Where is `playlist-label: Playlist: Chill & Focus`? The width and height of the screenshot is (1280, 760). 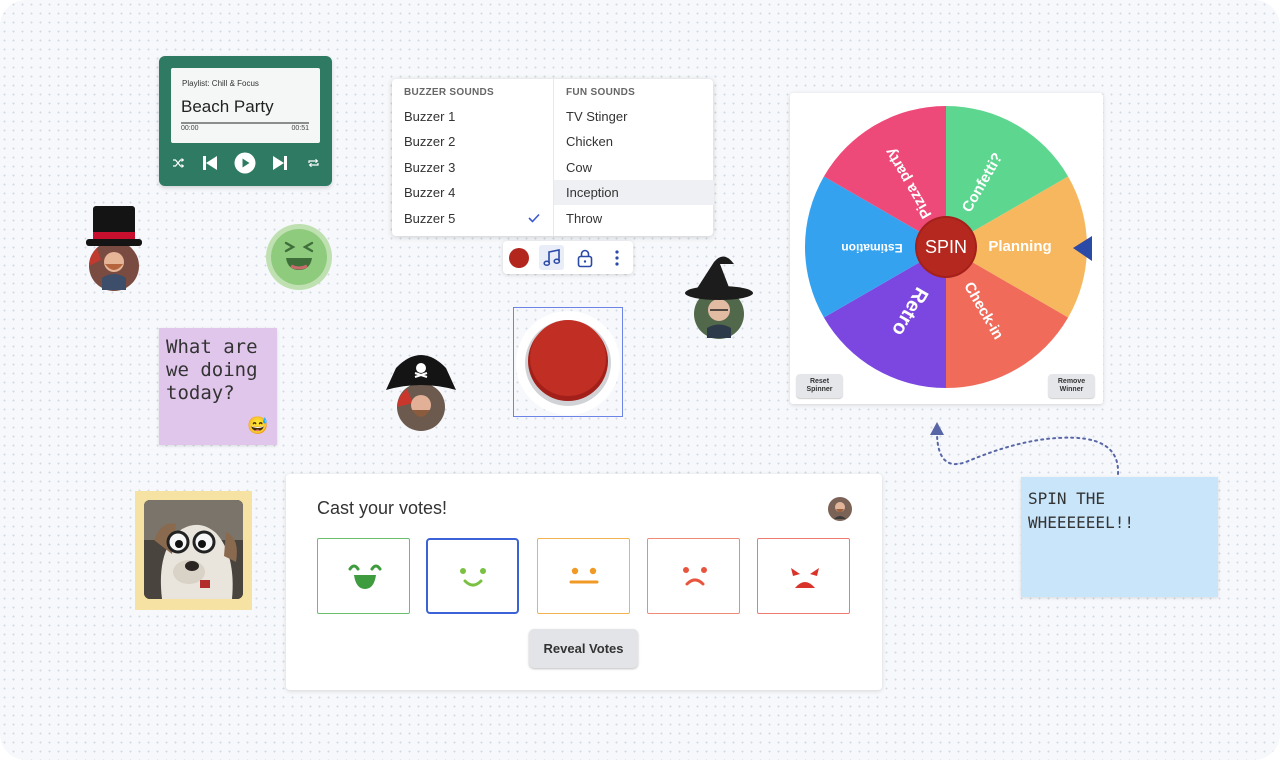 playlist-label: Playlist: Chill & Focus is located at coordinates (220, 83).